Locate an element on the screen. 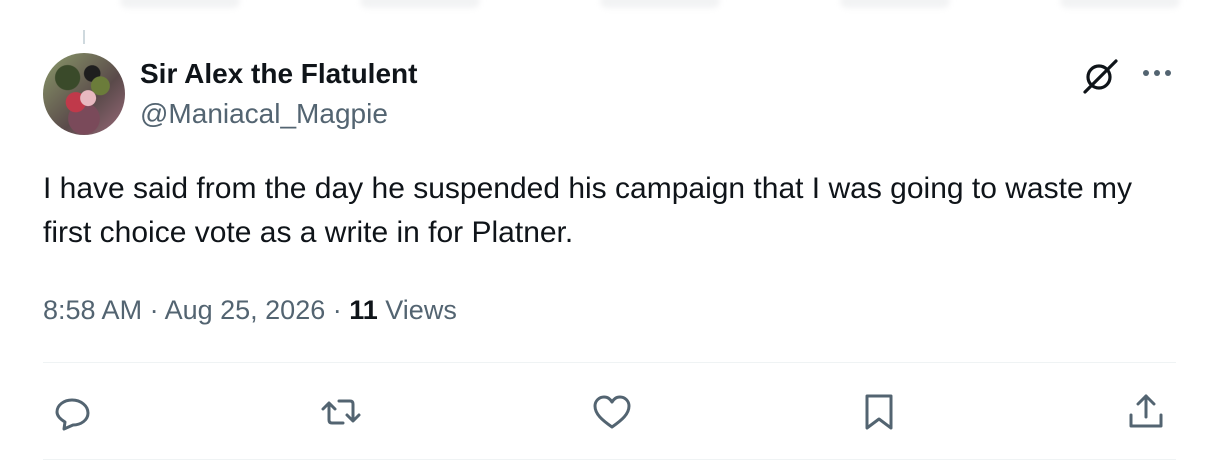 Image resolution: width=1208 pixels, height=464 pixels. bookmark-button is located at coordinates (879, 412).